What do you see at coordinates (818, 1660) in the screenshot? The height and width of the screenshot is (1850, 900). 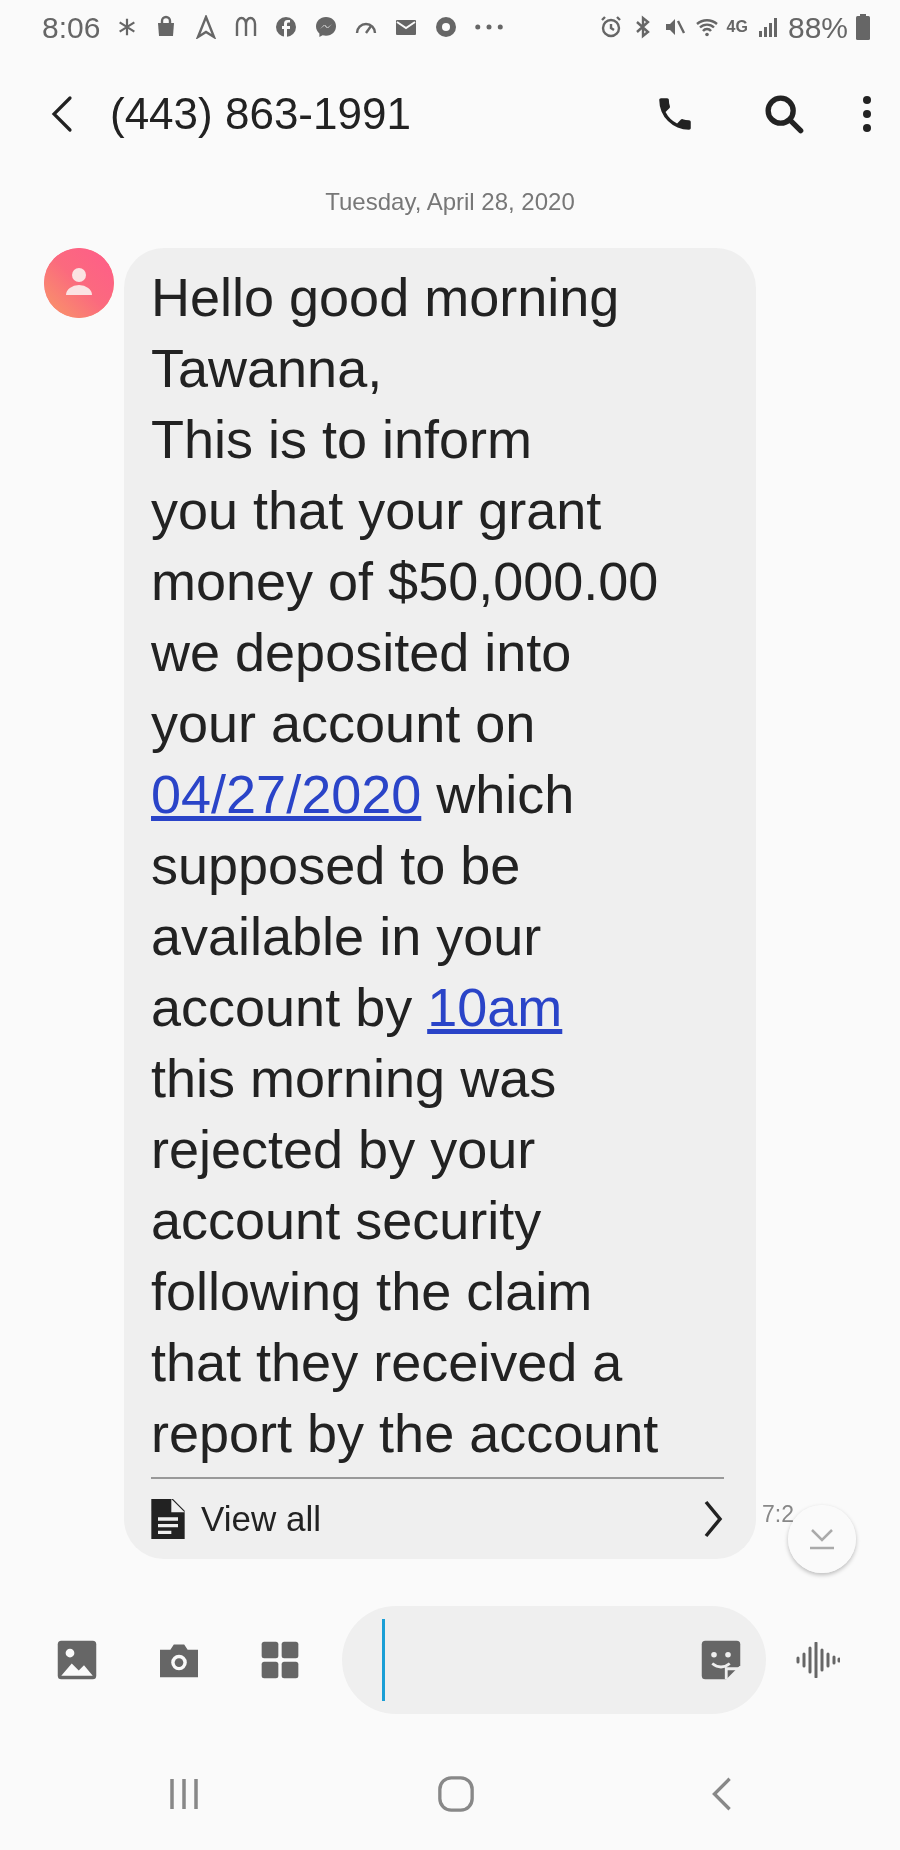 I see `voice-button` at bounding box center [818, 1660].